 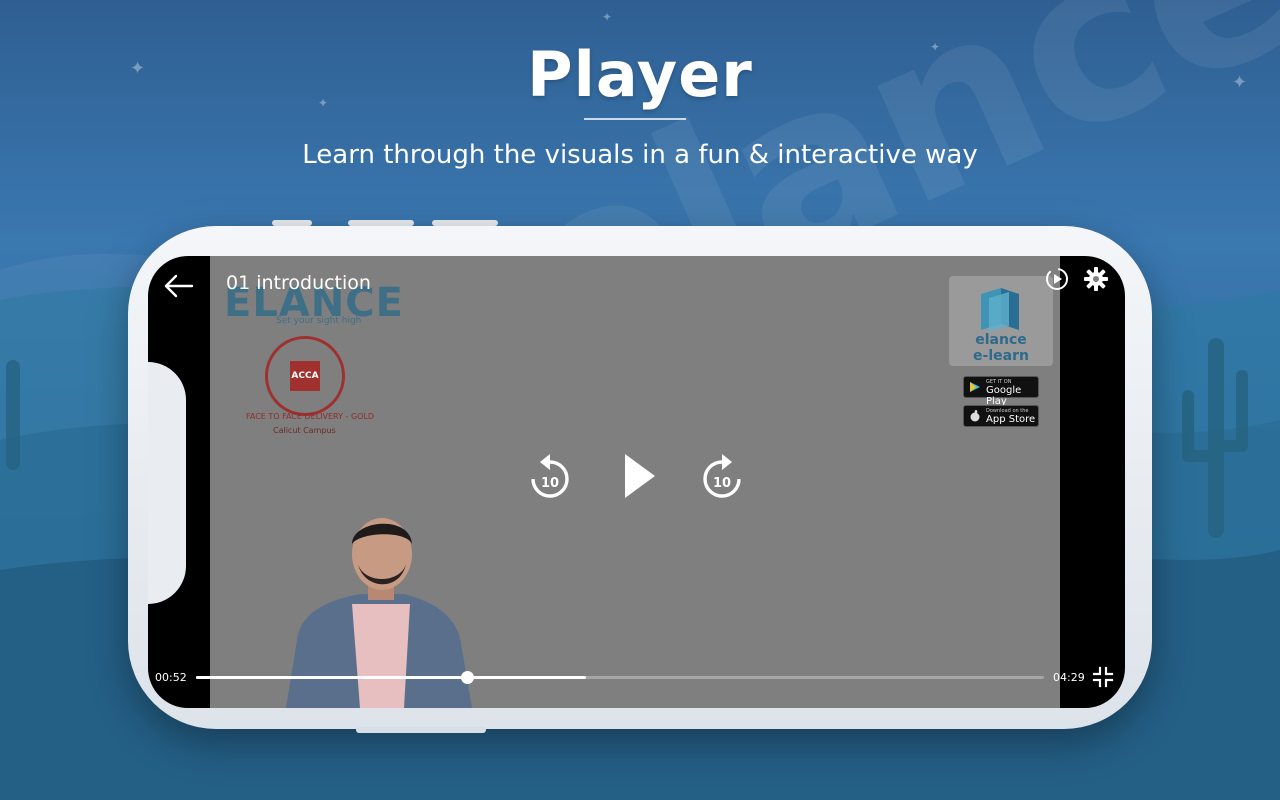 I want to click on google-play-badge: GET IT ON Google Play, so click(x=1001, y=391).